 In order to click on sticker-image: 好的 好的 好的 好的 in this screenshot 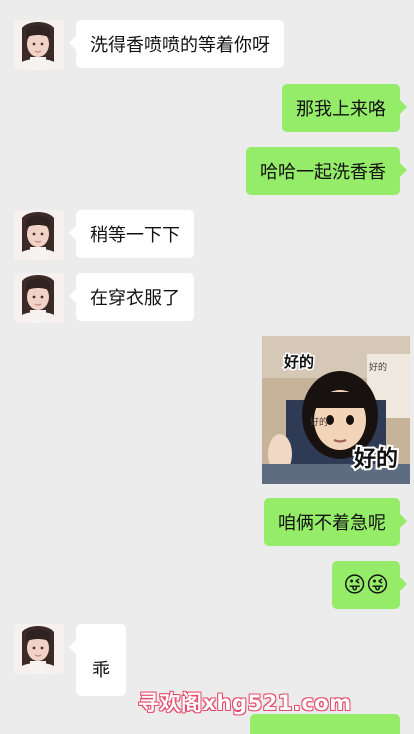, I will do `click(336, 410)`.